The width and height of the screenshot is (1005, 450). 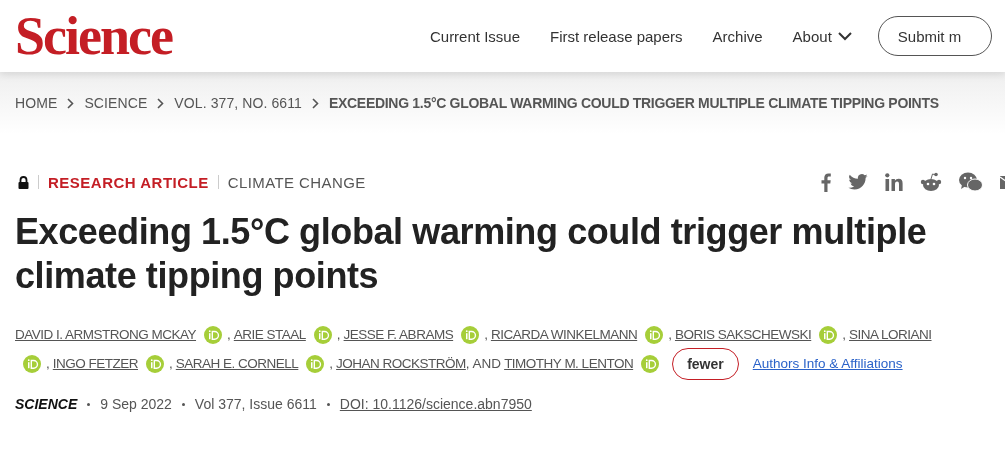 I want to click on author-link: INGO FETZER, so click(x=95, y=363).